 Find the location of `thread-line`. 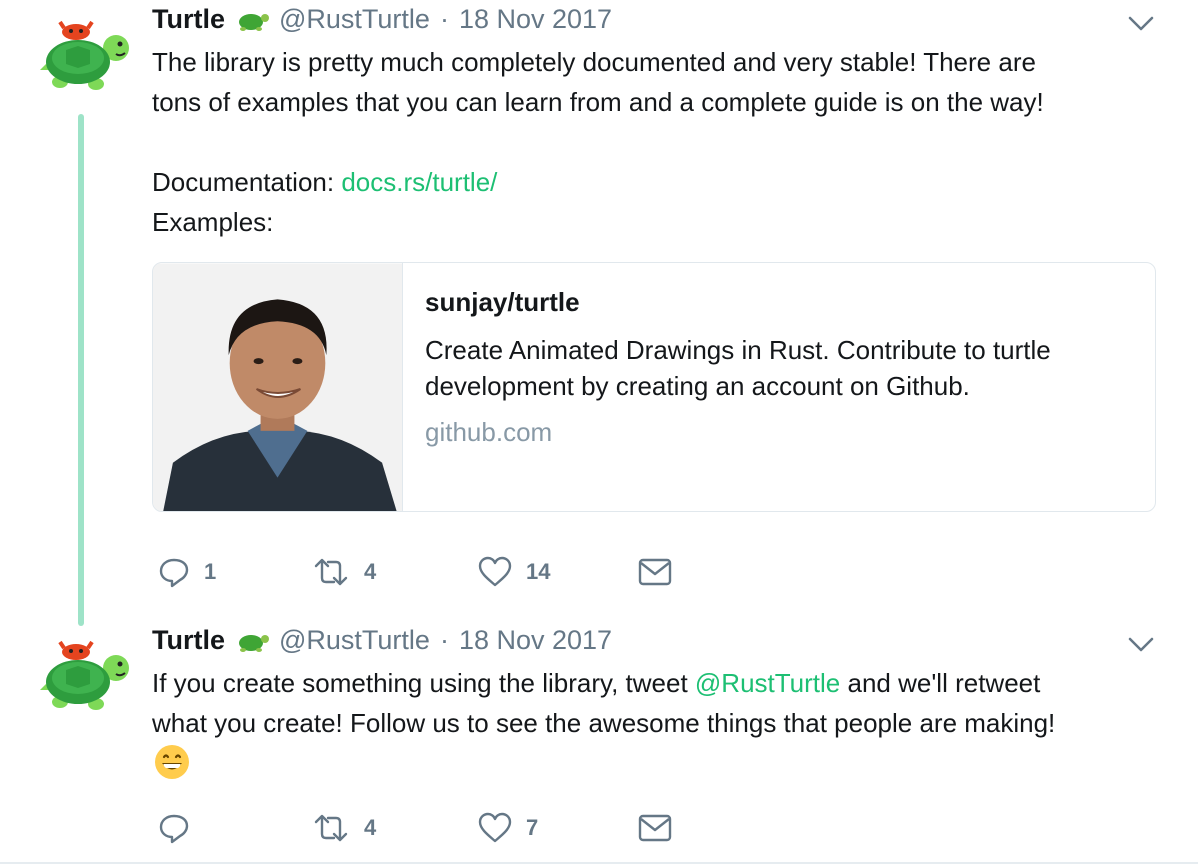

thread-line is located at coordinates (81, 370).